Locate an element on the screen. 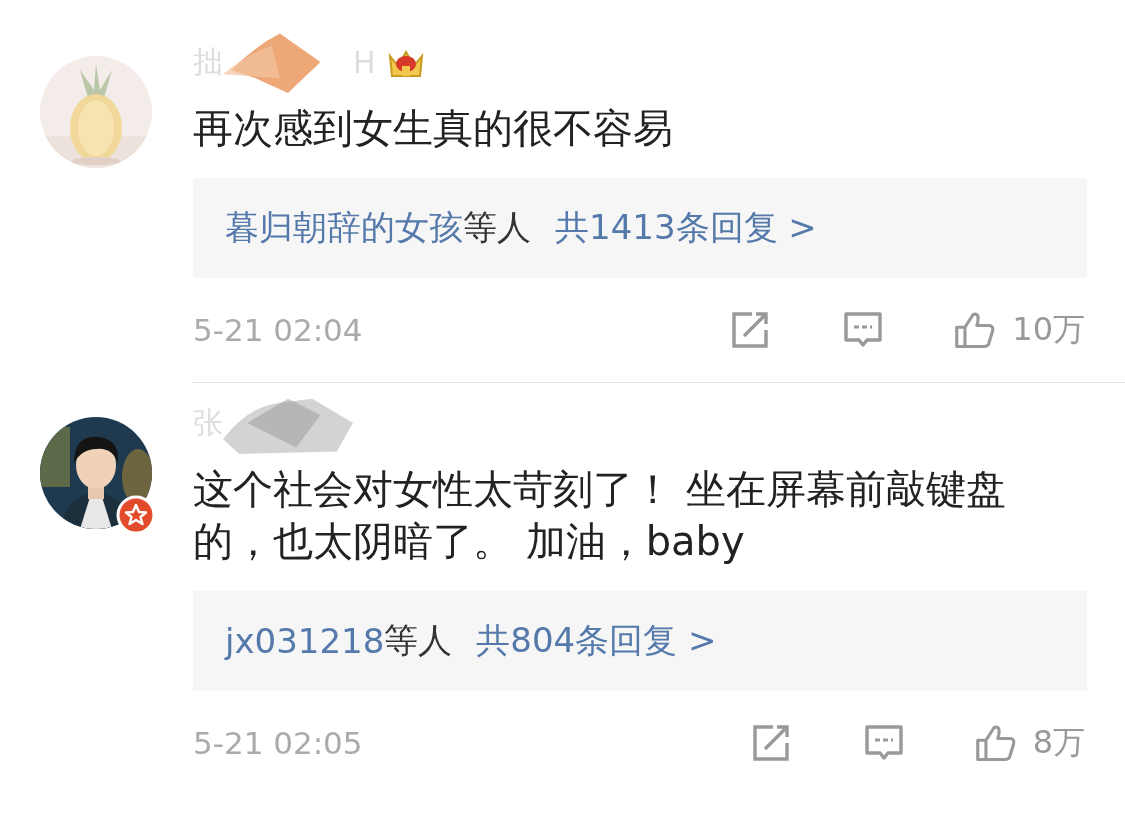  reply-count-link: 共1413条回复 > is located at coordinates (686, 228).